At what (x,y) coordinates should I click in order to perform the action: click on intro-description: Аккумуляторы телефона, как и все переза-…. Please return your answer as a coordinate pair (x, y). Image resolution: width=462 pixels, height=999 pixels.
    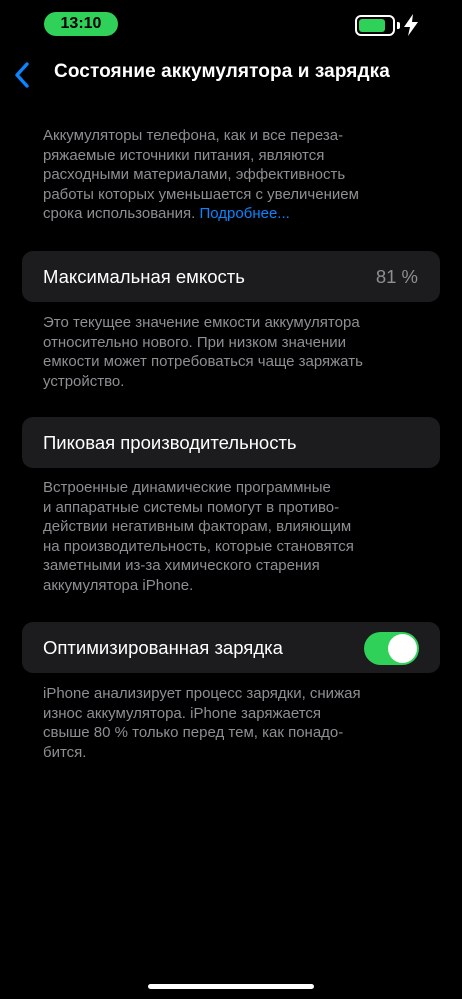
    Looking at the image, I should click on (233, 175).